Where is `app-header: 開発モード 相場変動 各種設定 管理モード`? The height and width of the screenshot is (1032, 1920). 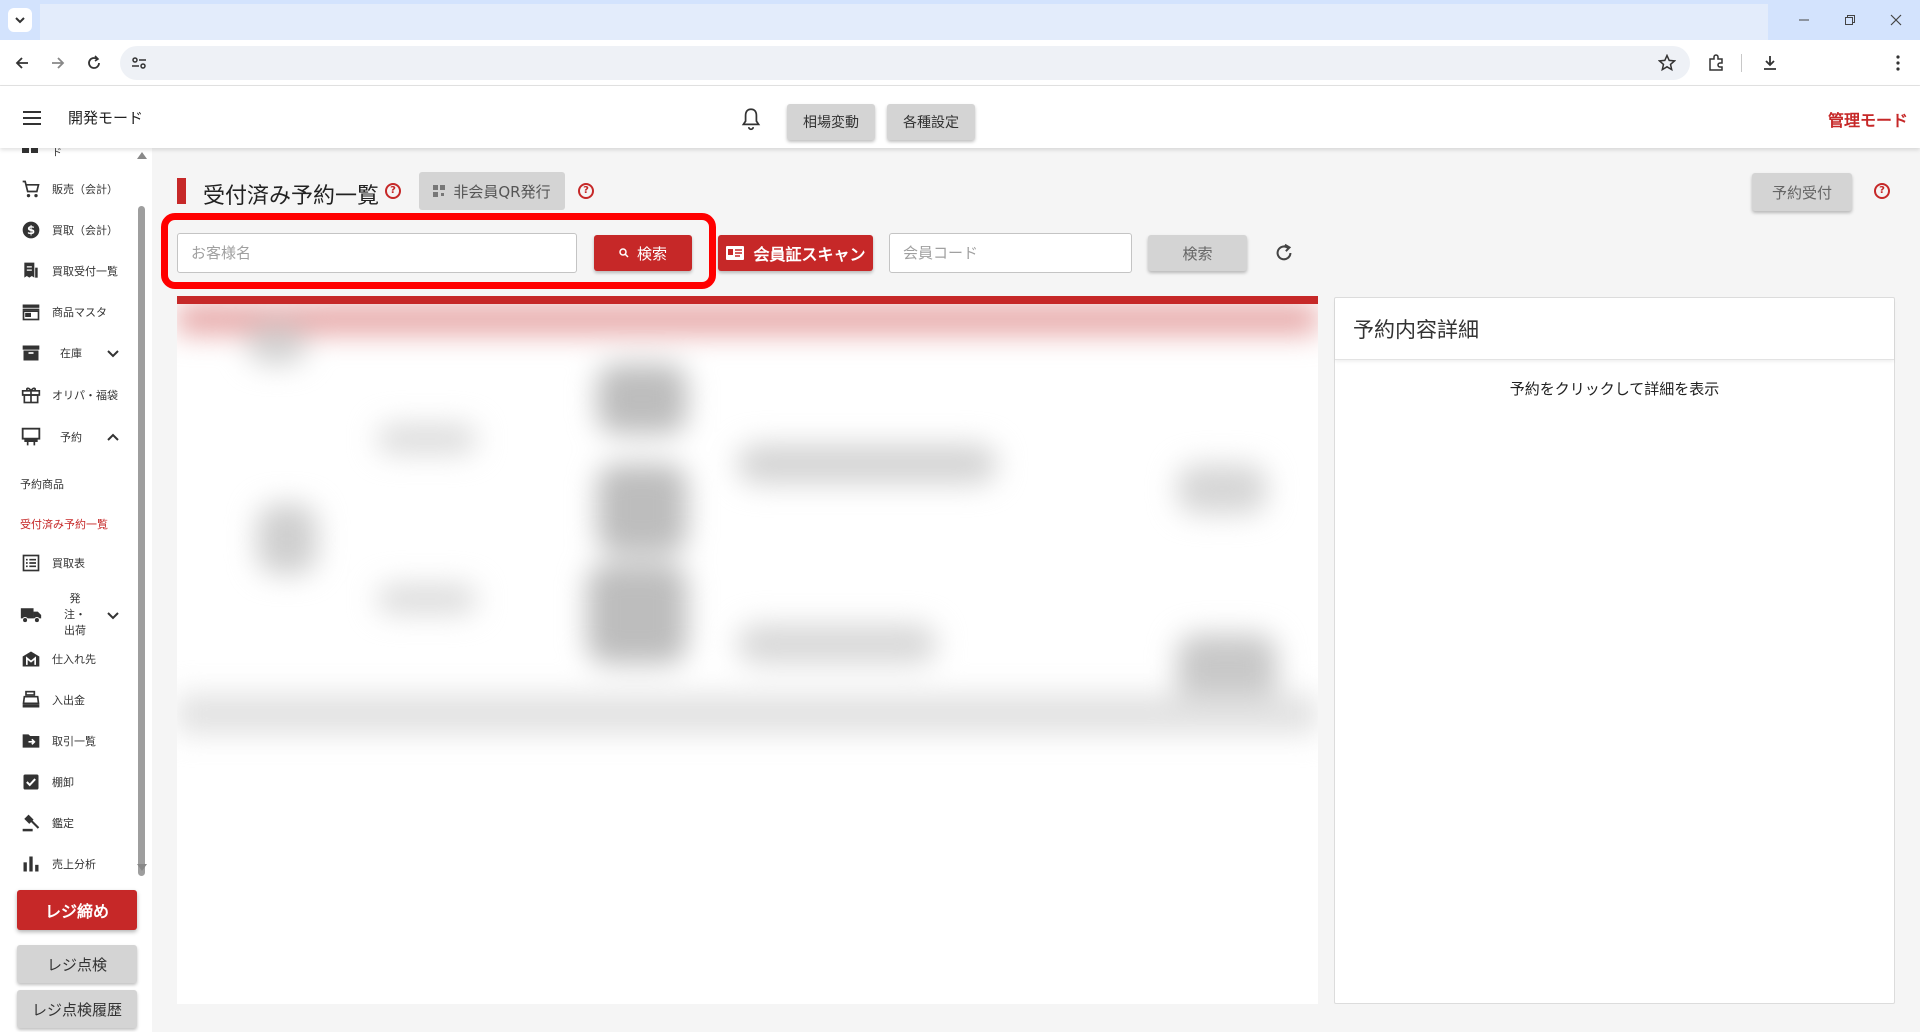
app-header: 開発モード 相場変動 各種設定 管理モード is located at coordinates (960, 117).